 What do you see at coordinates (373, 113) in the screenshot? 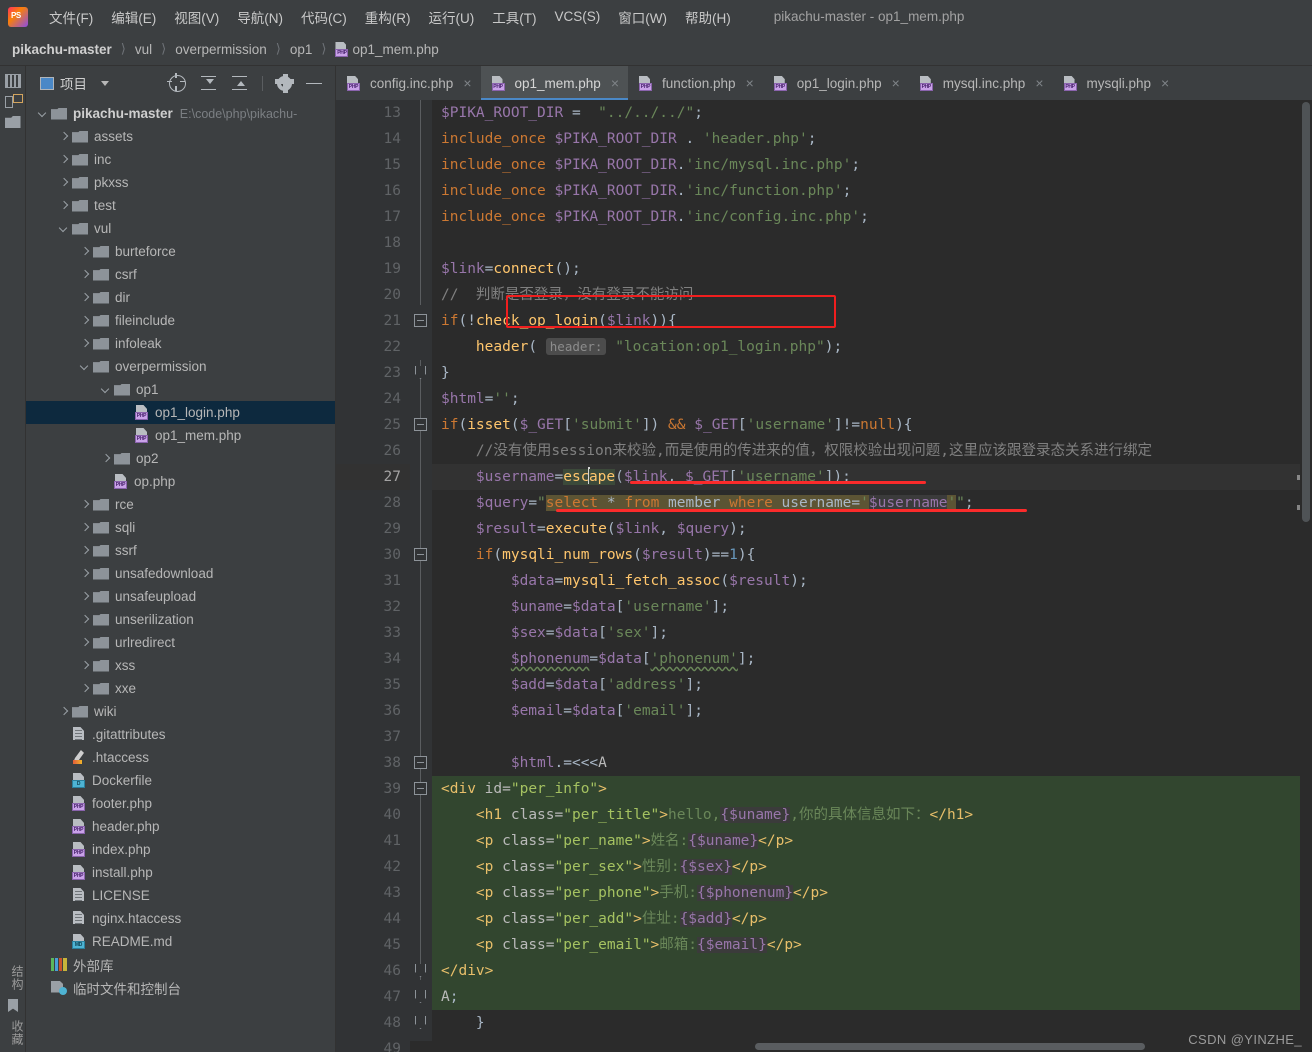
I see `line-number: 13` at bounding box center [373, 113].